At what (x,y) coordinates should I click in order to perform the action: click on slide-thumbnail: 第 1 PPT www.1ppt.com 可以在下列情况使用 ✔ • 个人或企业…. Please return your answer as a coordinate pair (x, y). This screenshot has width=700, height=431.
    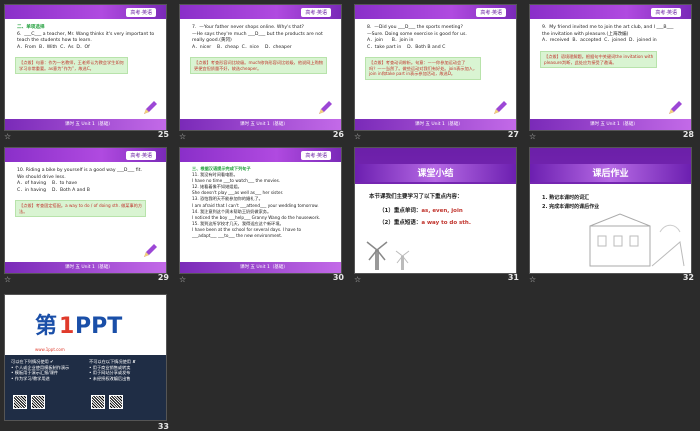
    Looking at the image, I should click on (85, 357).